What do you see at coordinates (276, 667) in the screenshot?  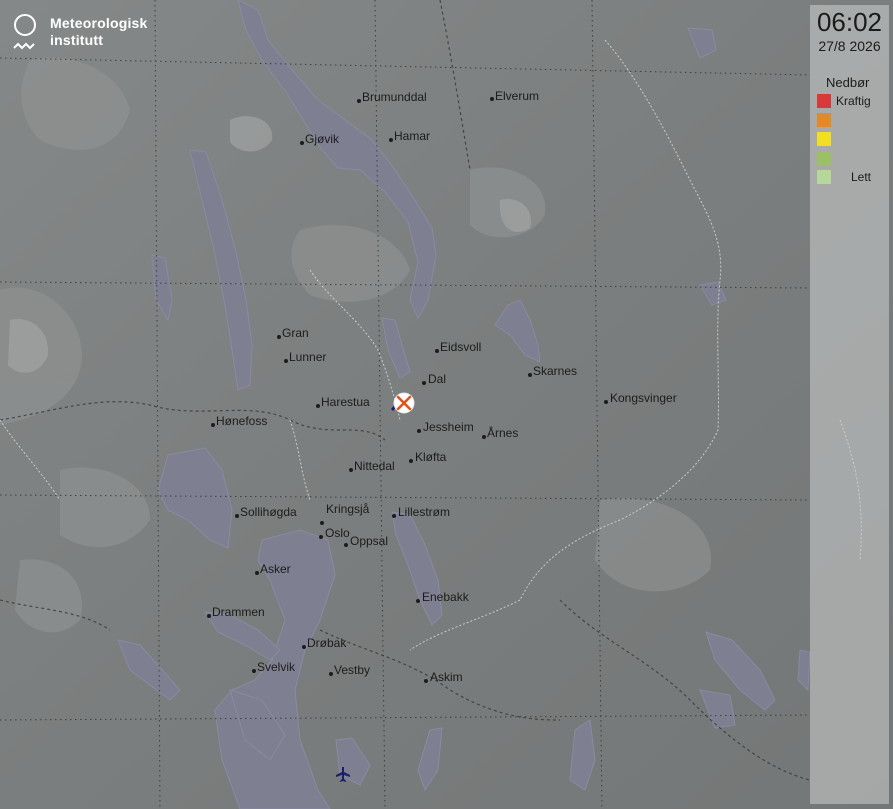 I see `city-label-svelvik: Svelvik` at bounding box center [276, 667].